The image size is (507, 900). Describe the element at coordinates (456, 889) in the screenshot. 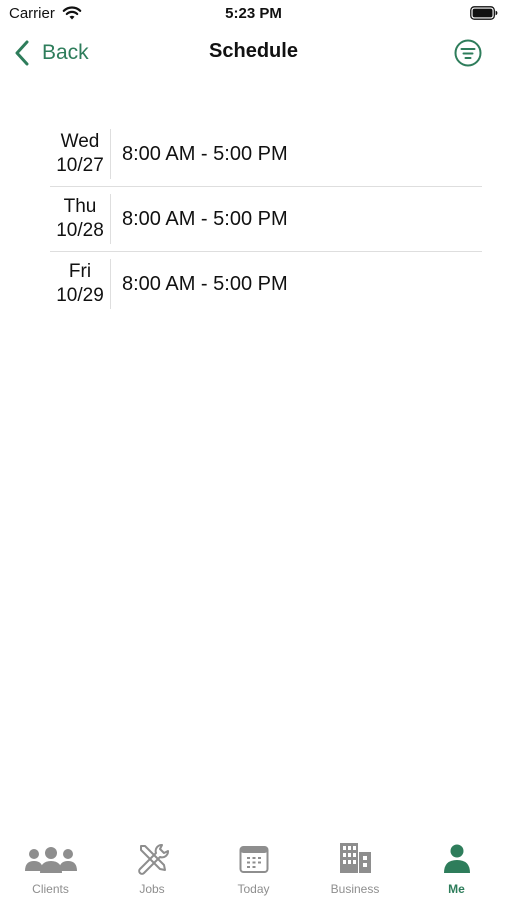

I see `tab-label: Me` at that location.